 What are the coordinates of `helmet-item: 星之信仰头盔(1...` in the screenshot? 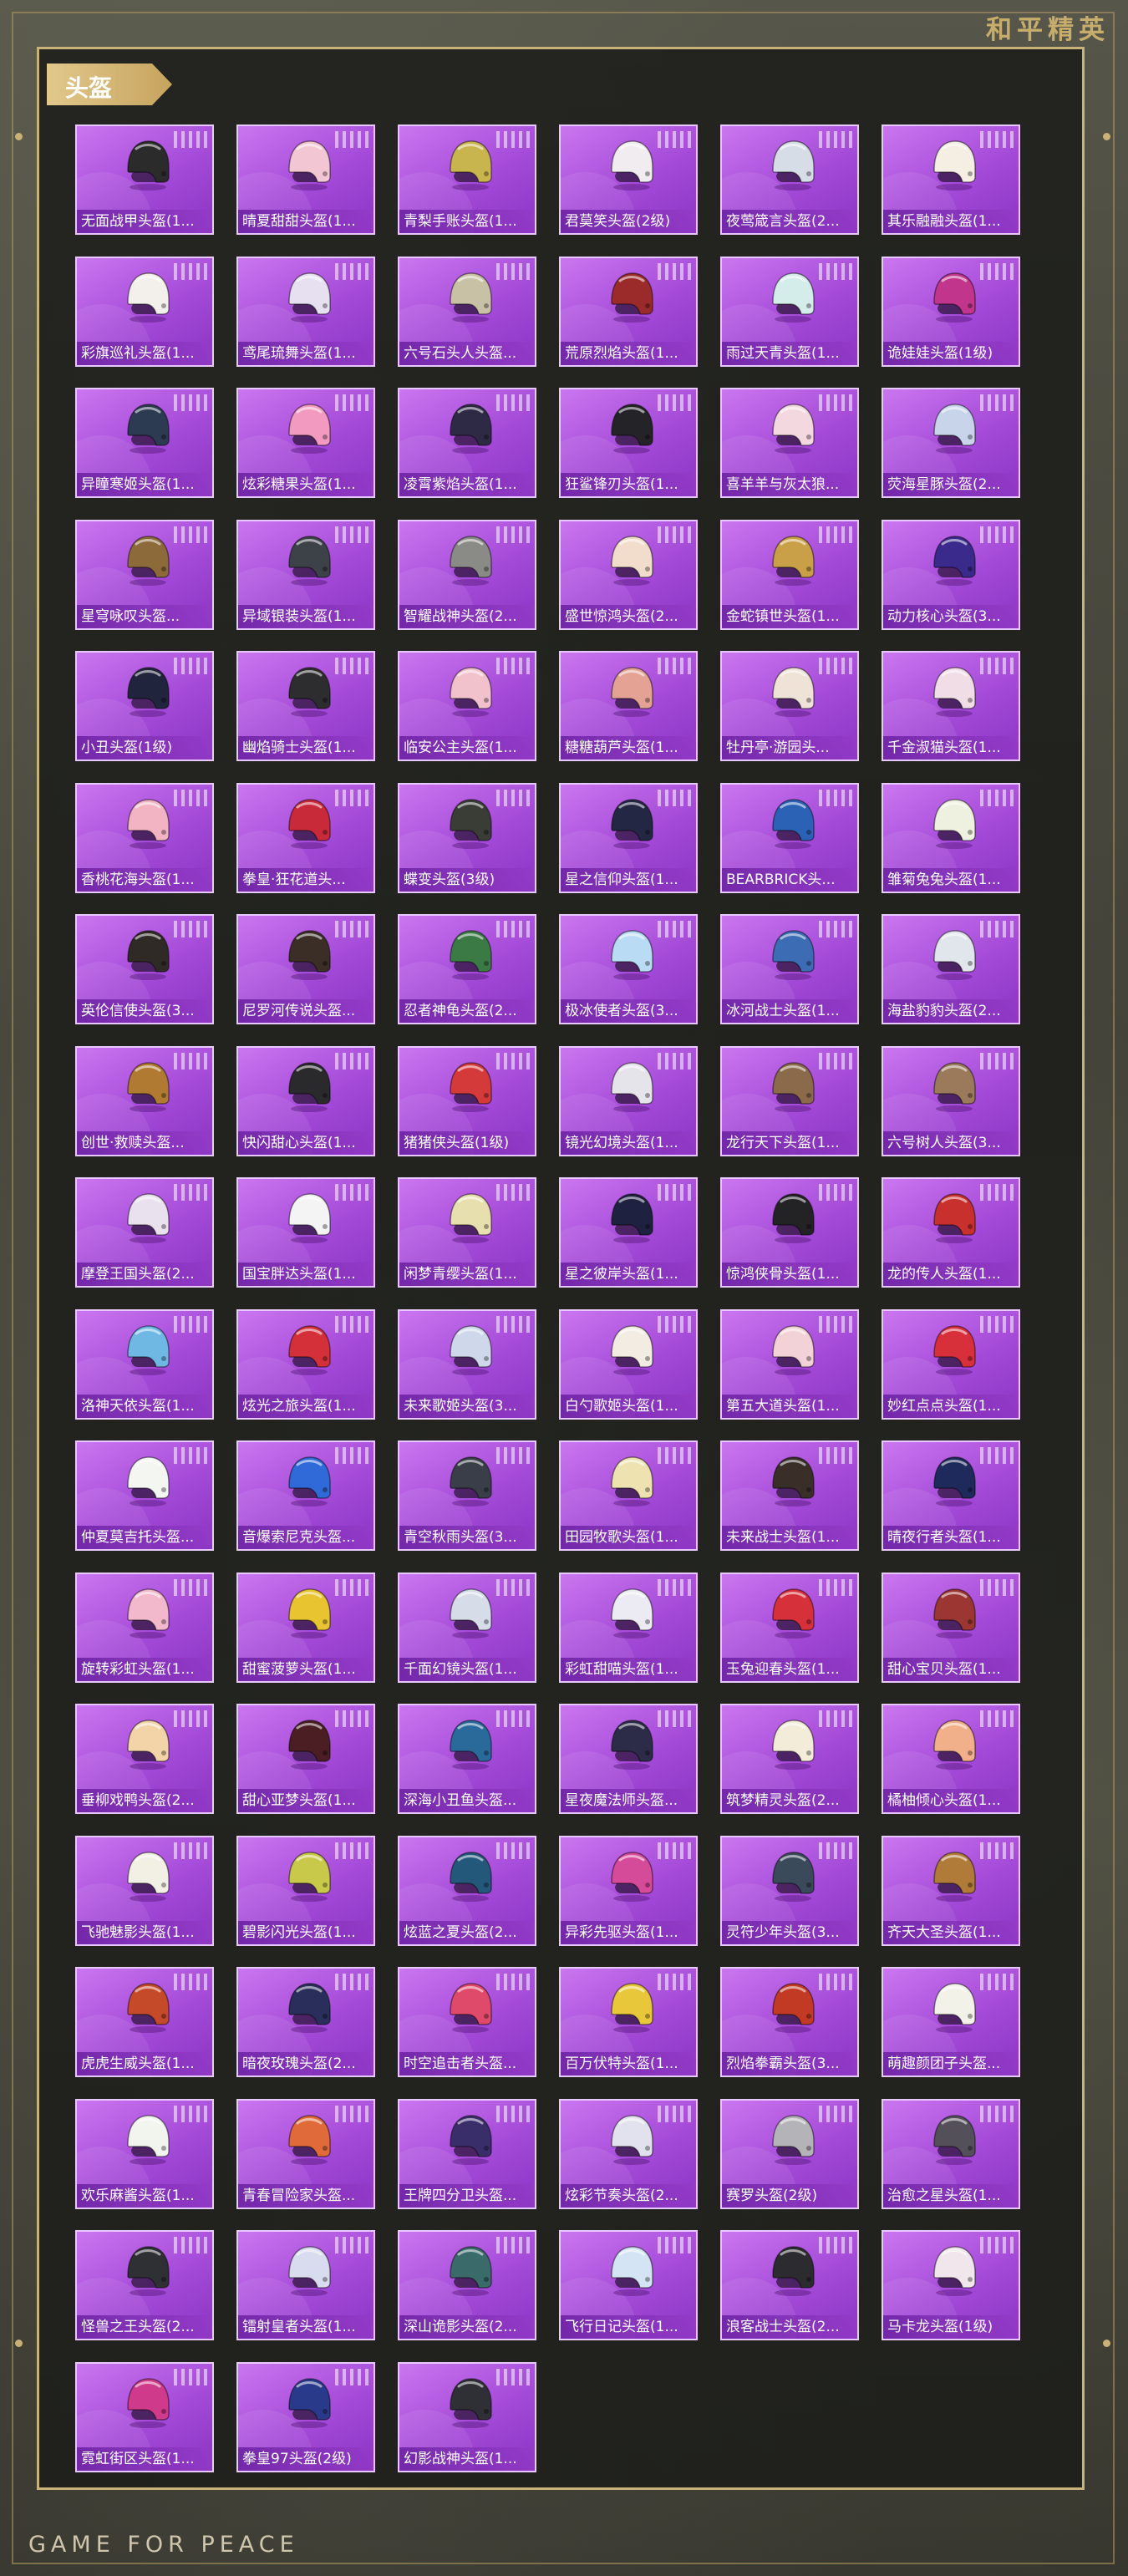 It's located at (628, 837).